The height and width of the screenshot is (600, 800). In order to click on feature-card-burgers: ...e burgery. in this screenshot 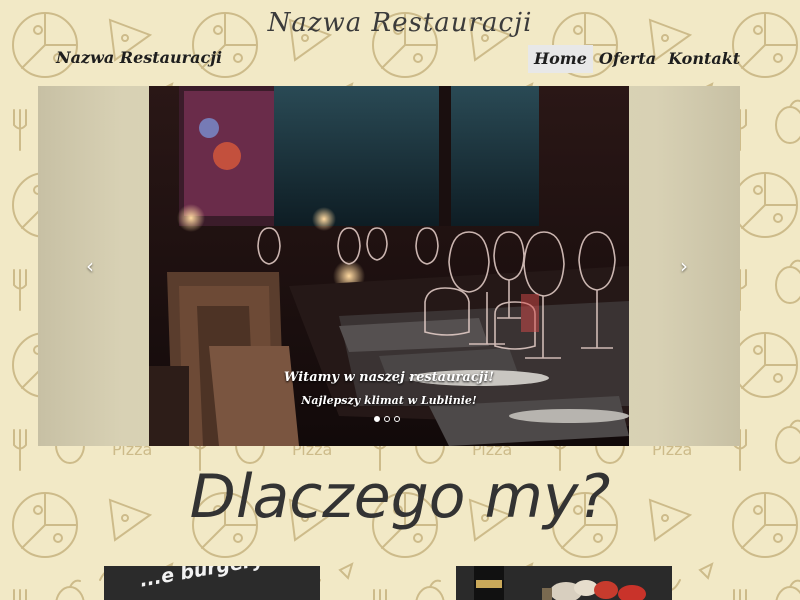, I will do `click(212, 583)`.